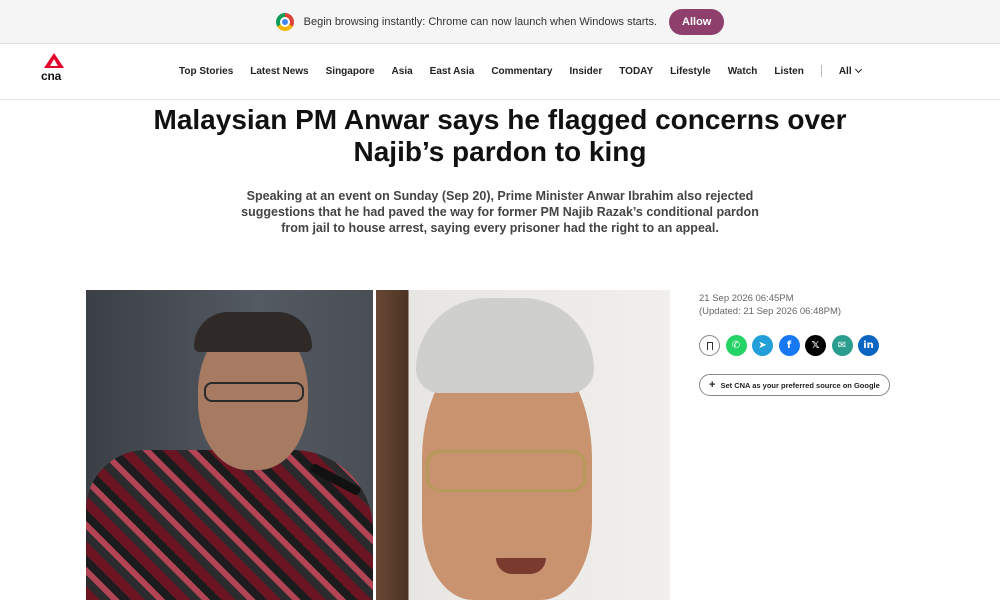 The height and width of the screenshot is (600, 1000). Describe the element at coordinates (350, 71) in the screenshot. I see `nav-singapore: Singapore` at that location.